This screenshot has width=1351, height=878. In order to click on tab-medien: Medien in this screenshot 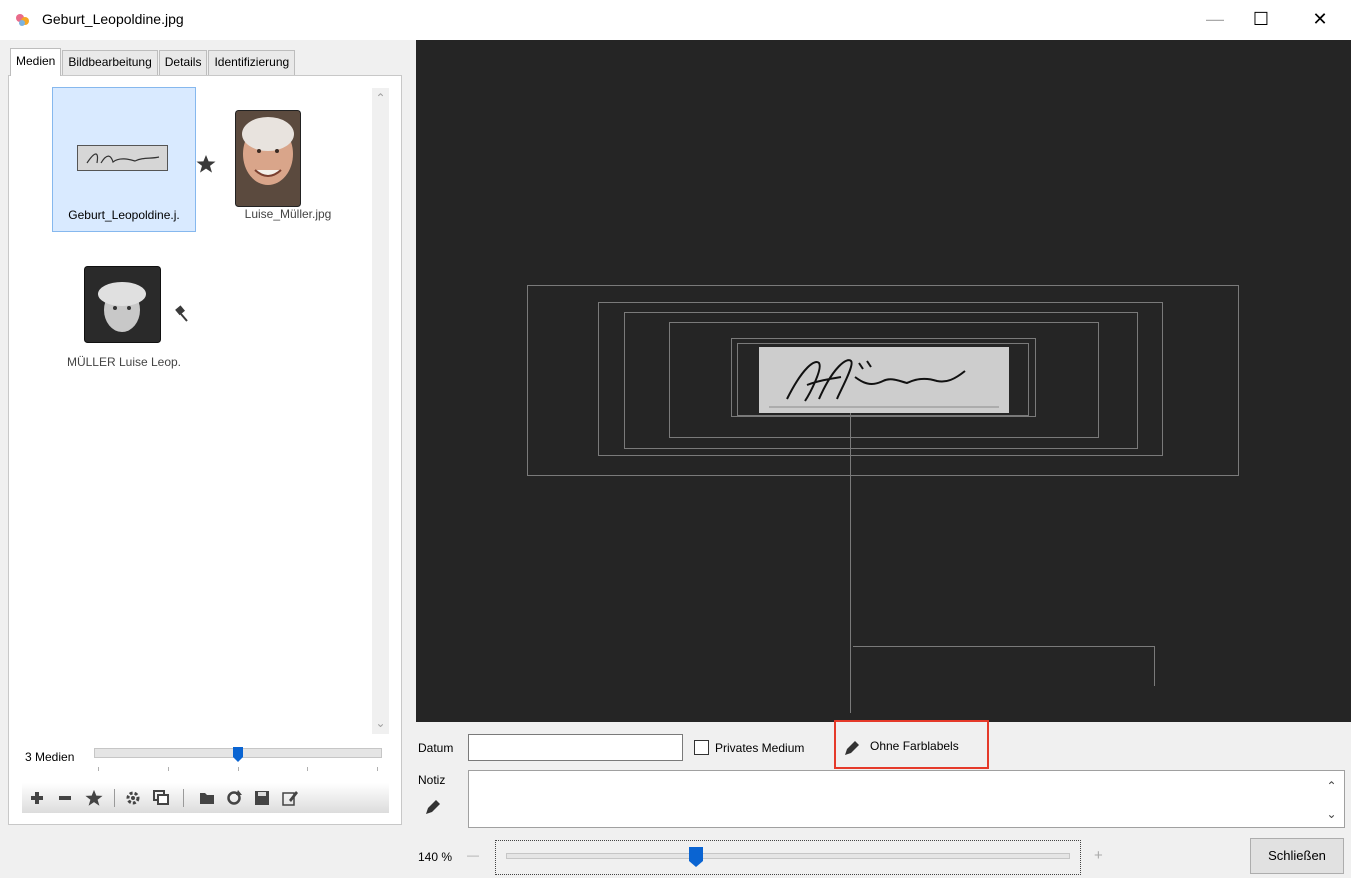, I will do `click(36, 62)`.